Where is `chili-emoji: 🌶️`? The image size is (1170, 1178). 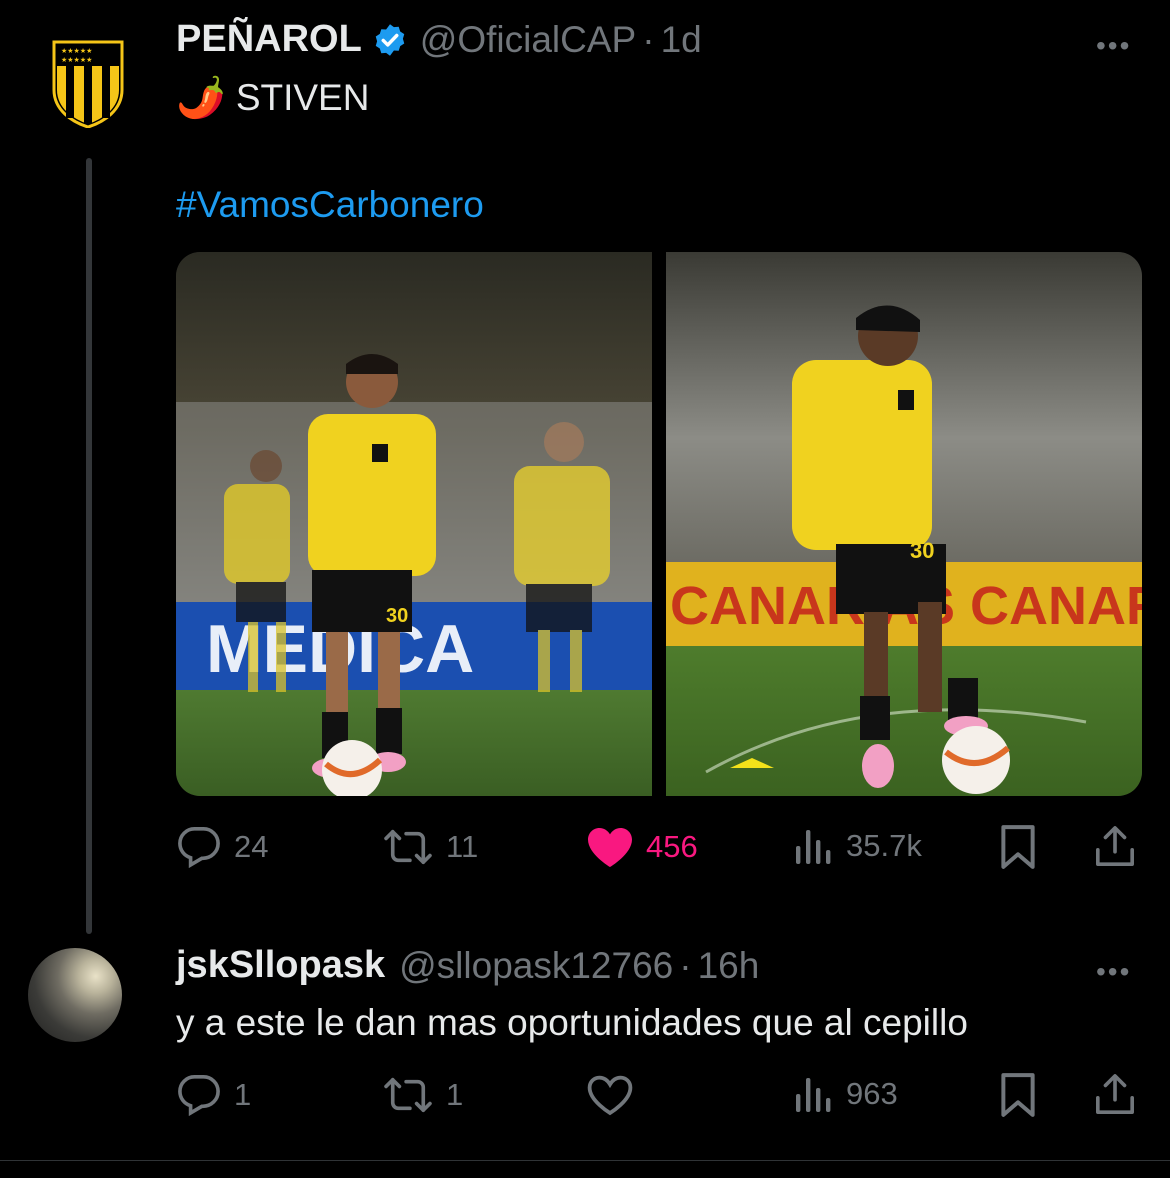 chili-emoji: 🌶️ is located at coordinates (201, 98).